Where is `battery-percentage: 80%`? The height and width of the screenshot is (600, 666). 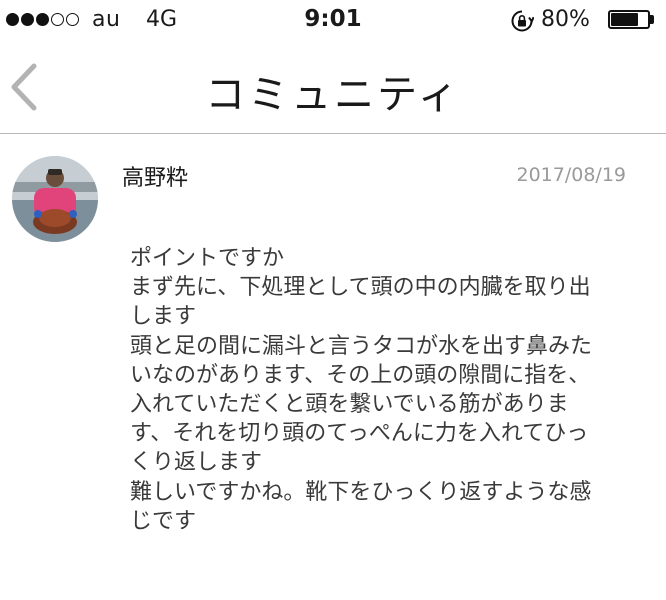 battery-percentage: 80% is located at coordinates (565, 19).